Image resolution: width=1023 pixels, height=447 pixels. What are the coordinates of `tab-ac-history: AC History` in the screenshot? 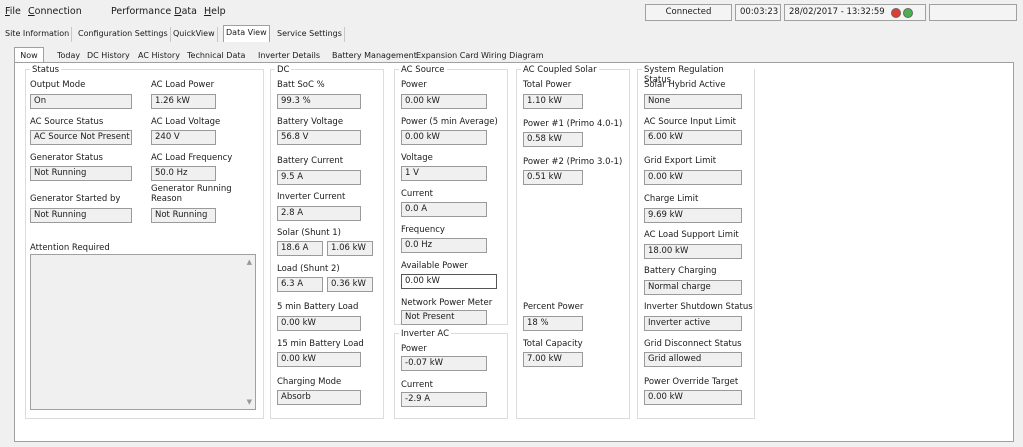 It's located at (159, 56).